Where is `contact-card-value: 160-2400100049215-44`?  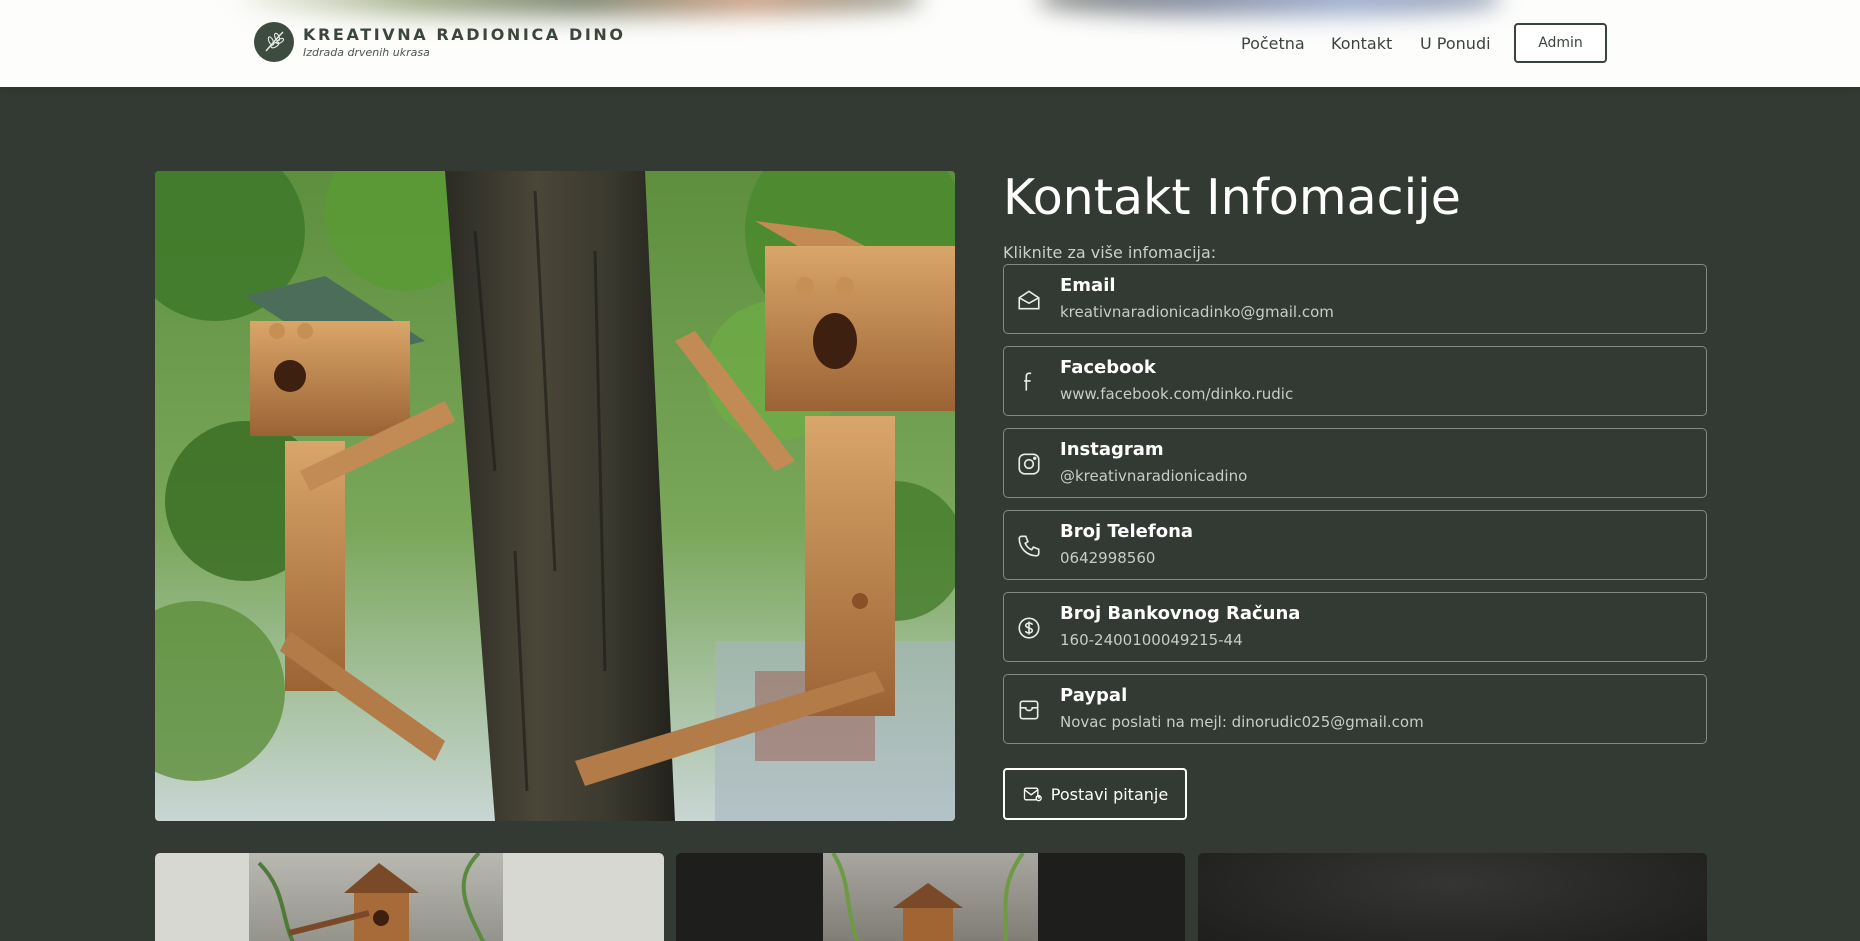 contact-card-value: 160-2400100049215-44 is located at coordinates (1151, 640).